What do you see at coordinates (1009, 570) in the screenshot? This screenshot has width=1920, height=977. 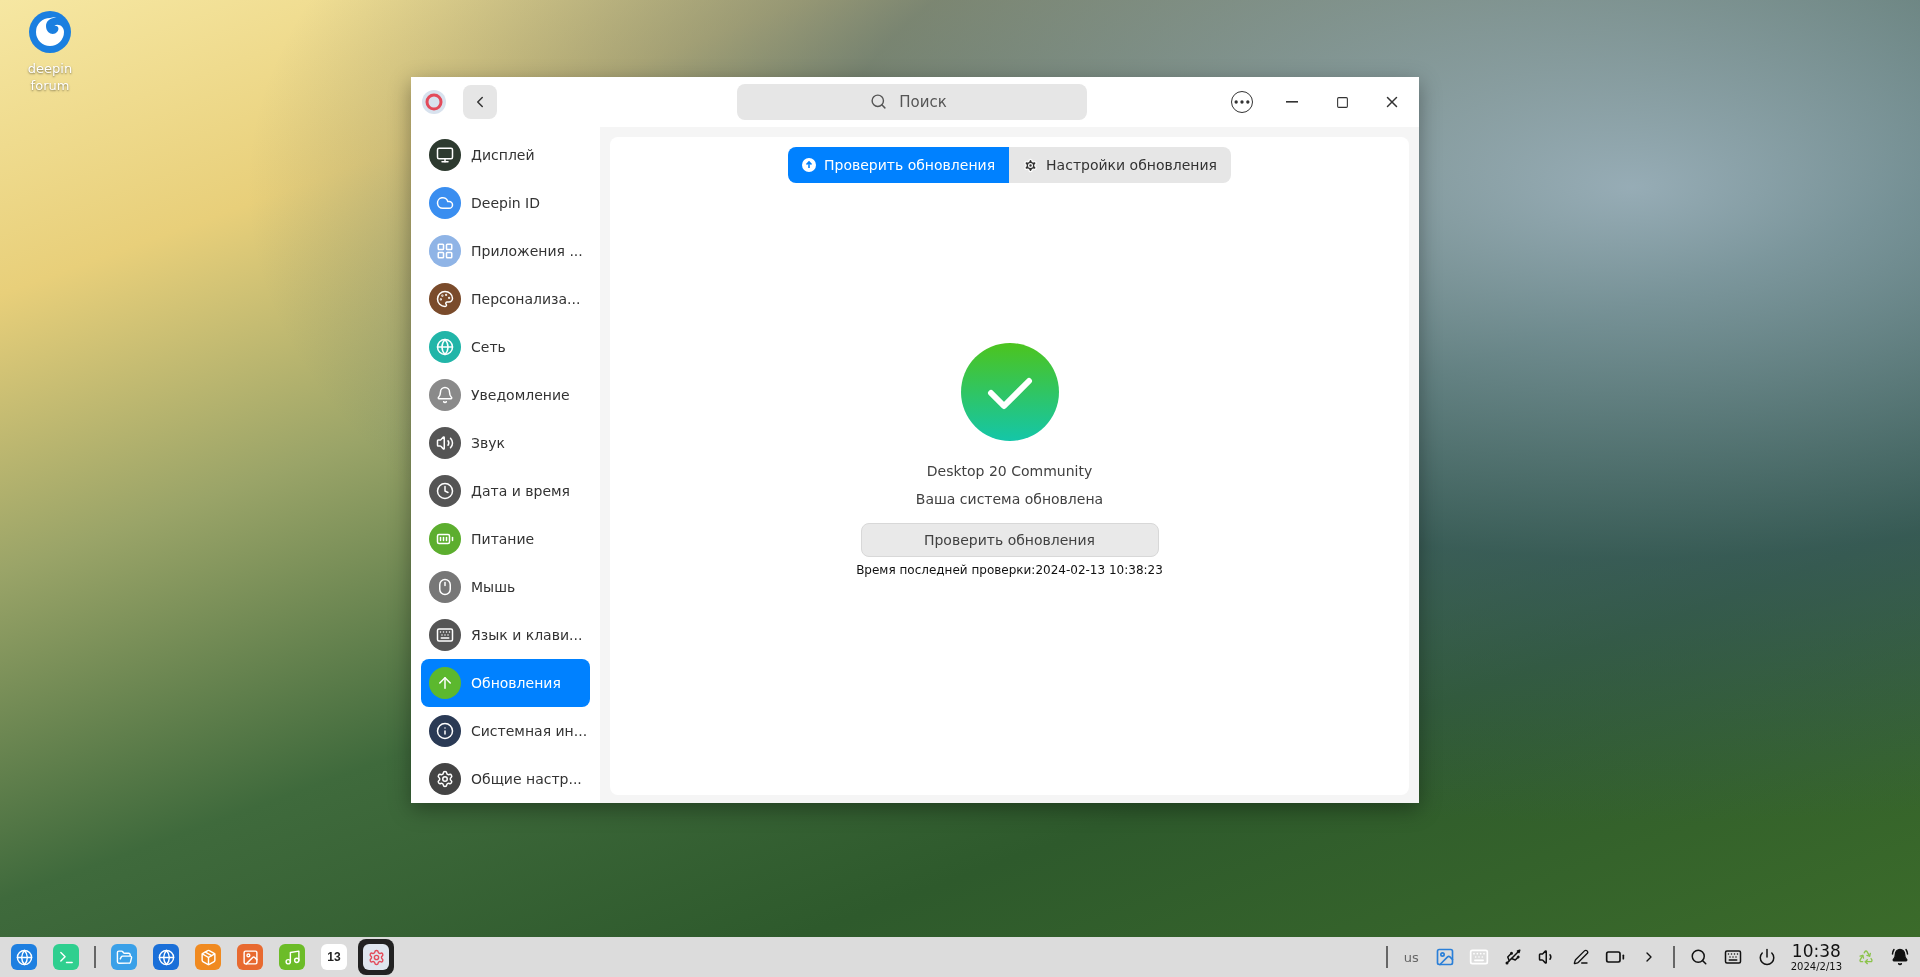 I see `last-check-text: Время последней проверки:2024-02-13 10:38:23` at bounding box center [1009, 570].